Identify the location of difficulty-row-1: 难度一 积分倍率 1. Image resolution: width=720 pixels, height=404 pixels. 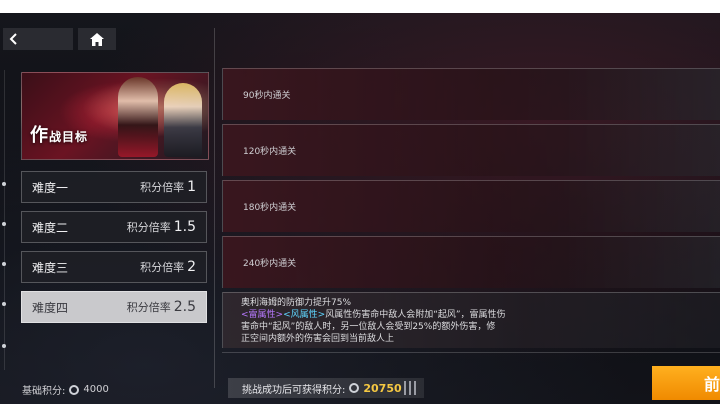
(114, 187).